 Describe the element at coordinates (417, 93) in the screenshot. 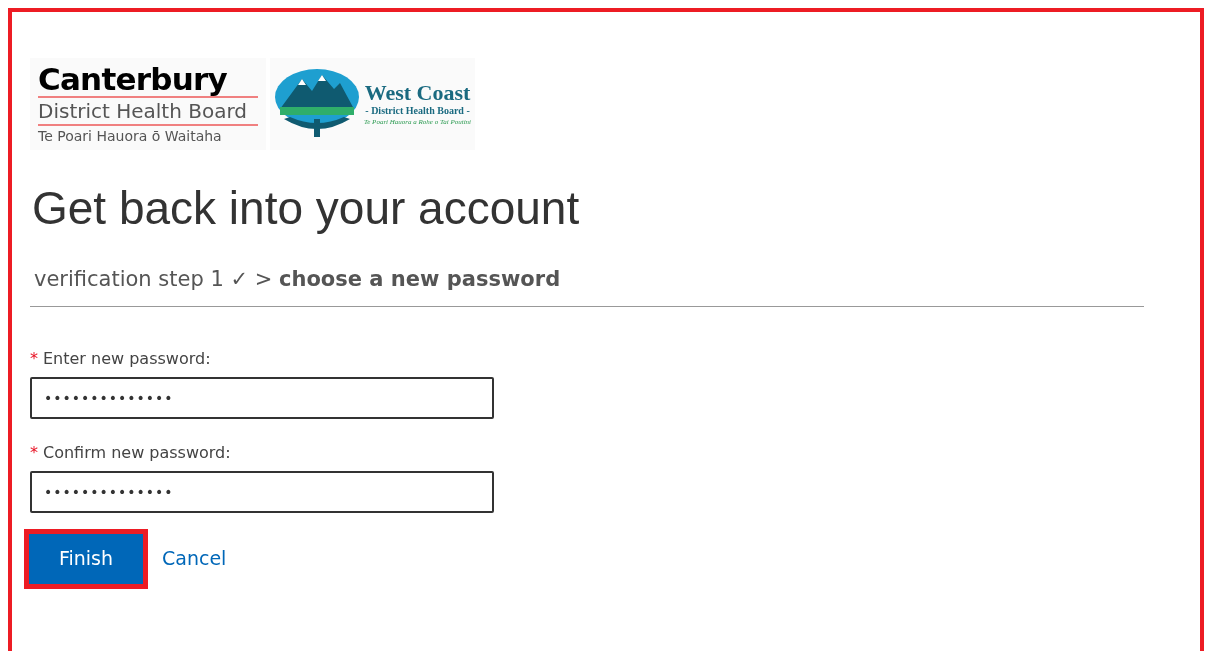

I see `logo-title: West Coast` at that location.